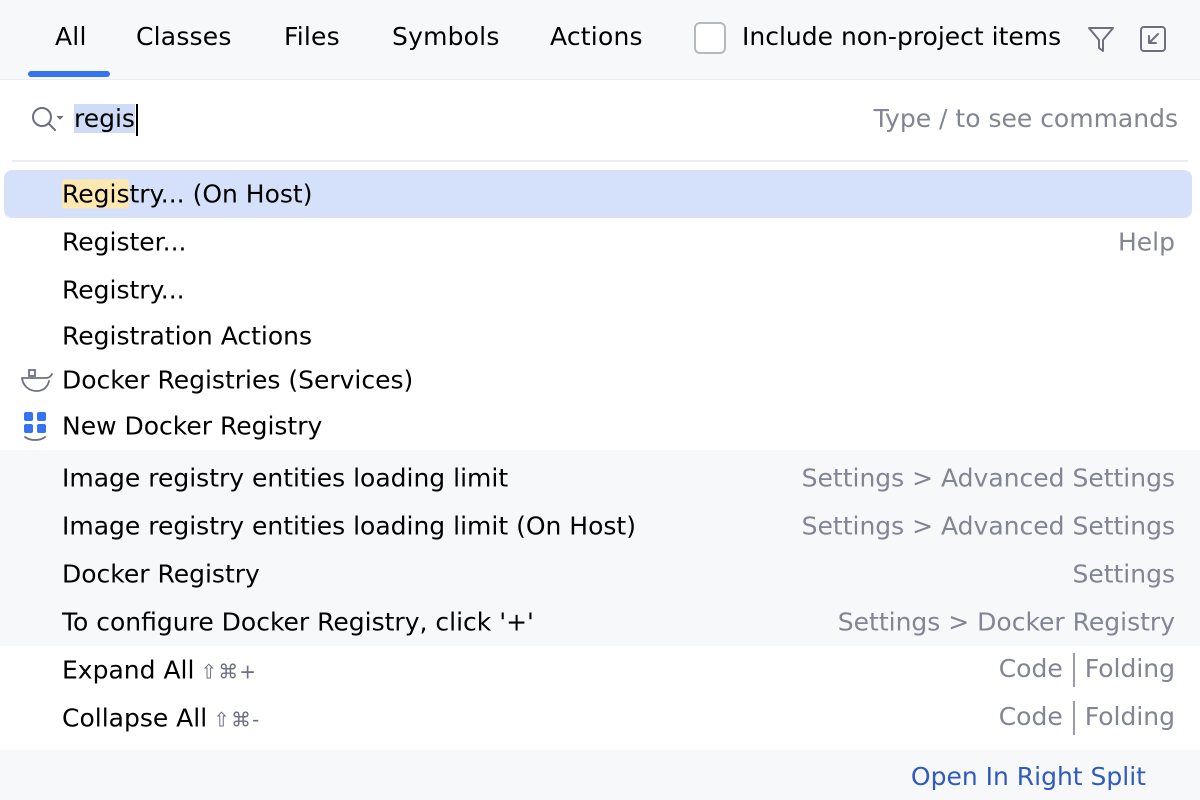 Image resolution: width=1200 pixels, height=800 pixels. What do you see at coordinates (187, 194) in the screenshot?
I see `result-label: Registry... (On Host)` at bounding box center [187, 194].